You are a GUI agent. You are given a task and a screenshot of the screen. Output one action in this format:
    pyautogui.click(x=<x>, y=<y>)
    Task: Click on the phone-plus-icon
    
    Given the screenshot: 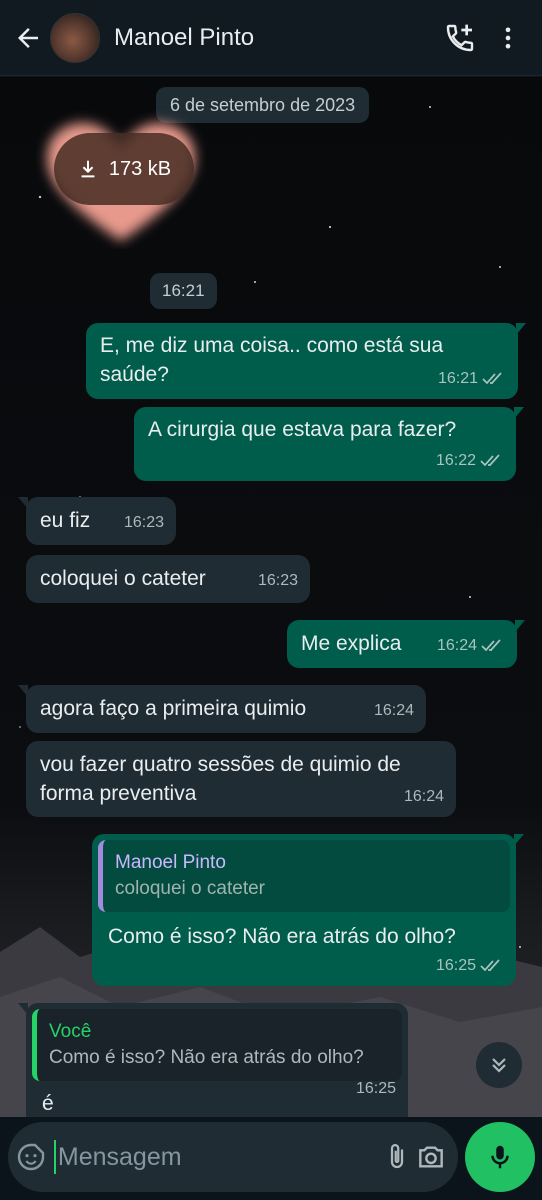 What is the action you would take?
    pyautogui.click(x=460, y=37)
    